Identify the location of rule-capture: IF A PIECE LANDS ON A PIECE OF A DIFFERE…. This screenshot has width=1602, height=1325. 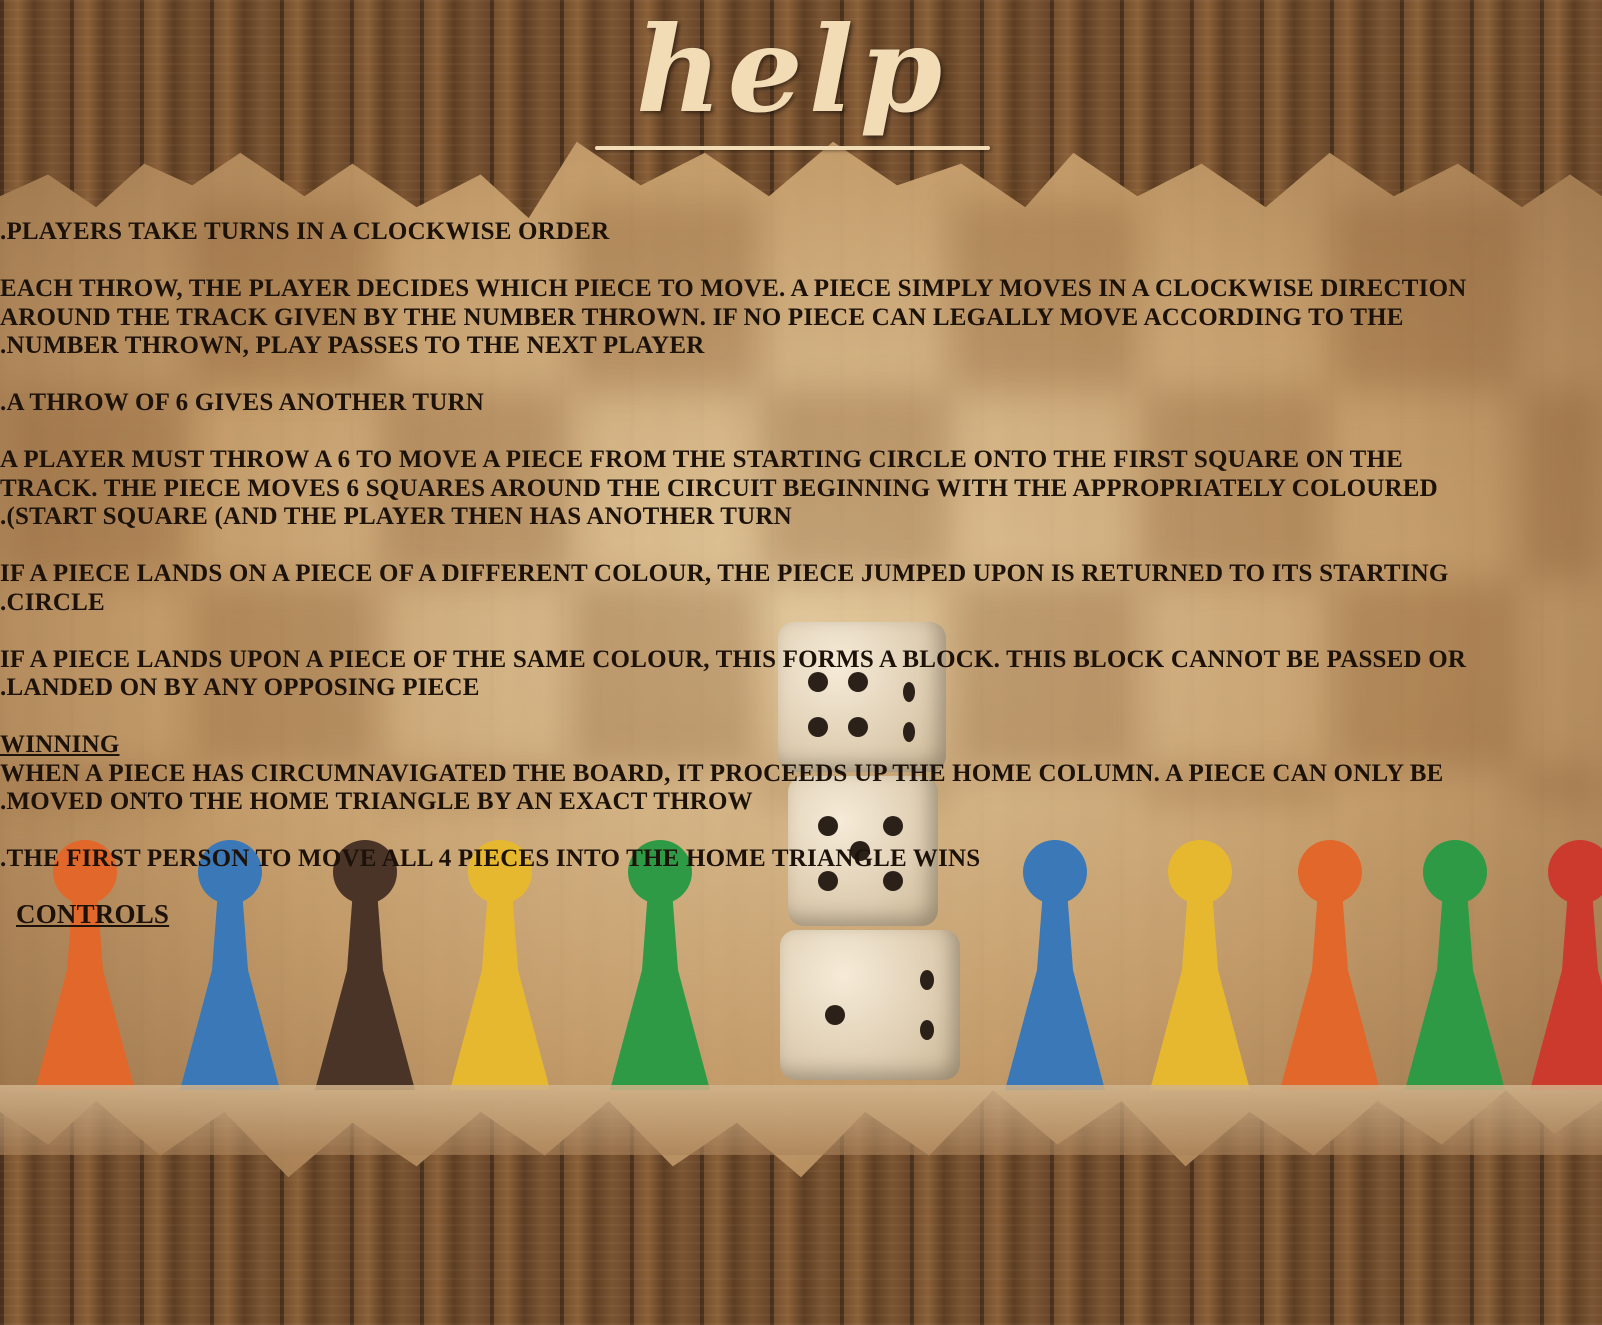
(724, 588).